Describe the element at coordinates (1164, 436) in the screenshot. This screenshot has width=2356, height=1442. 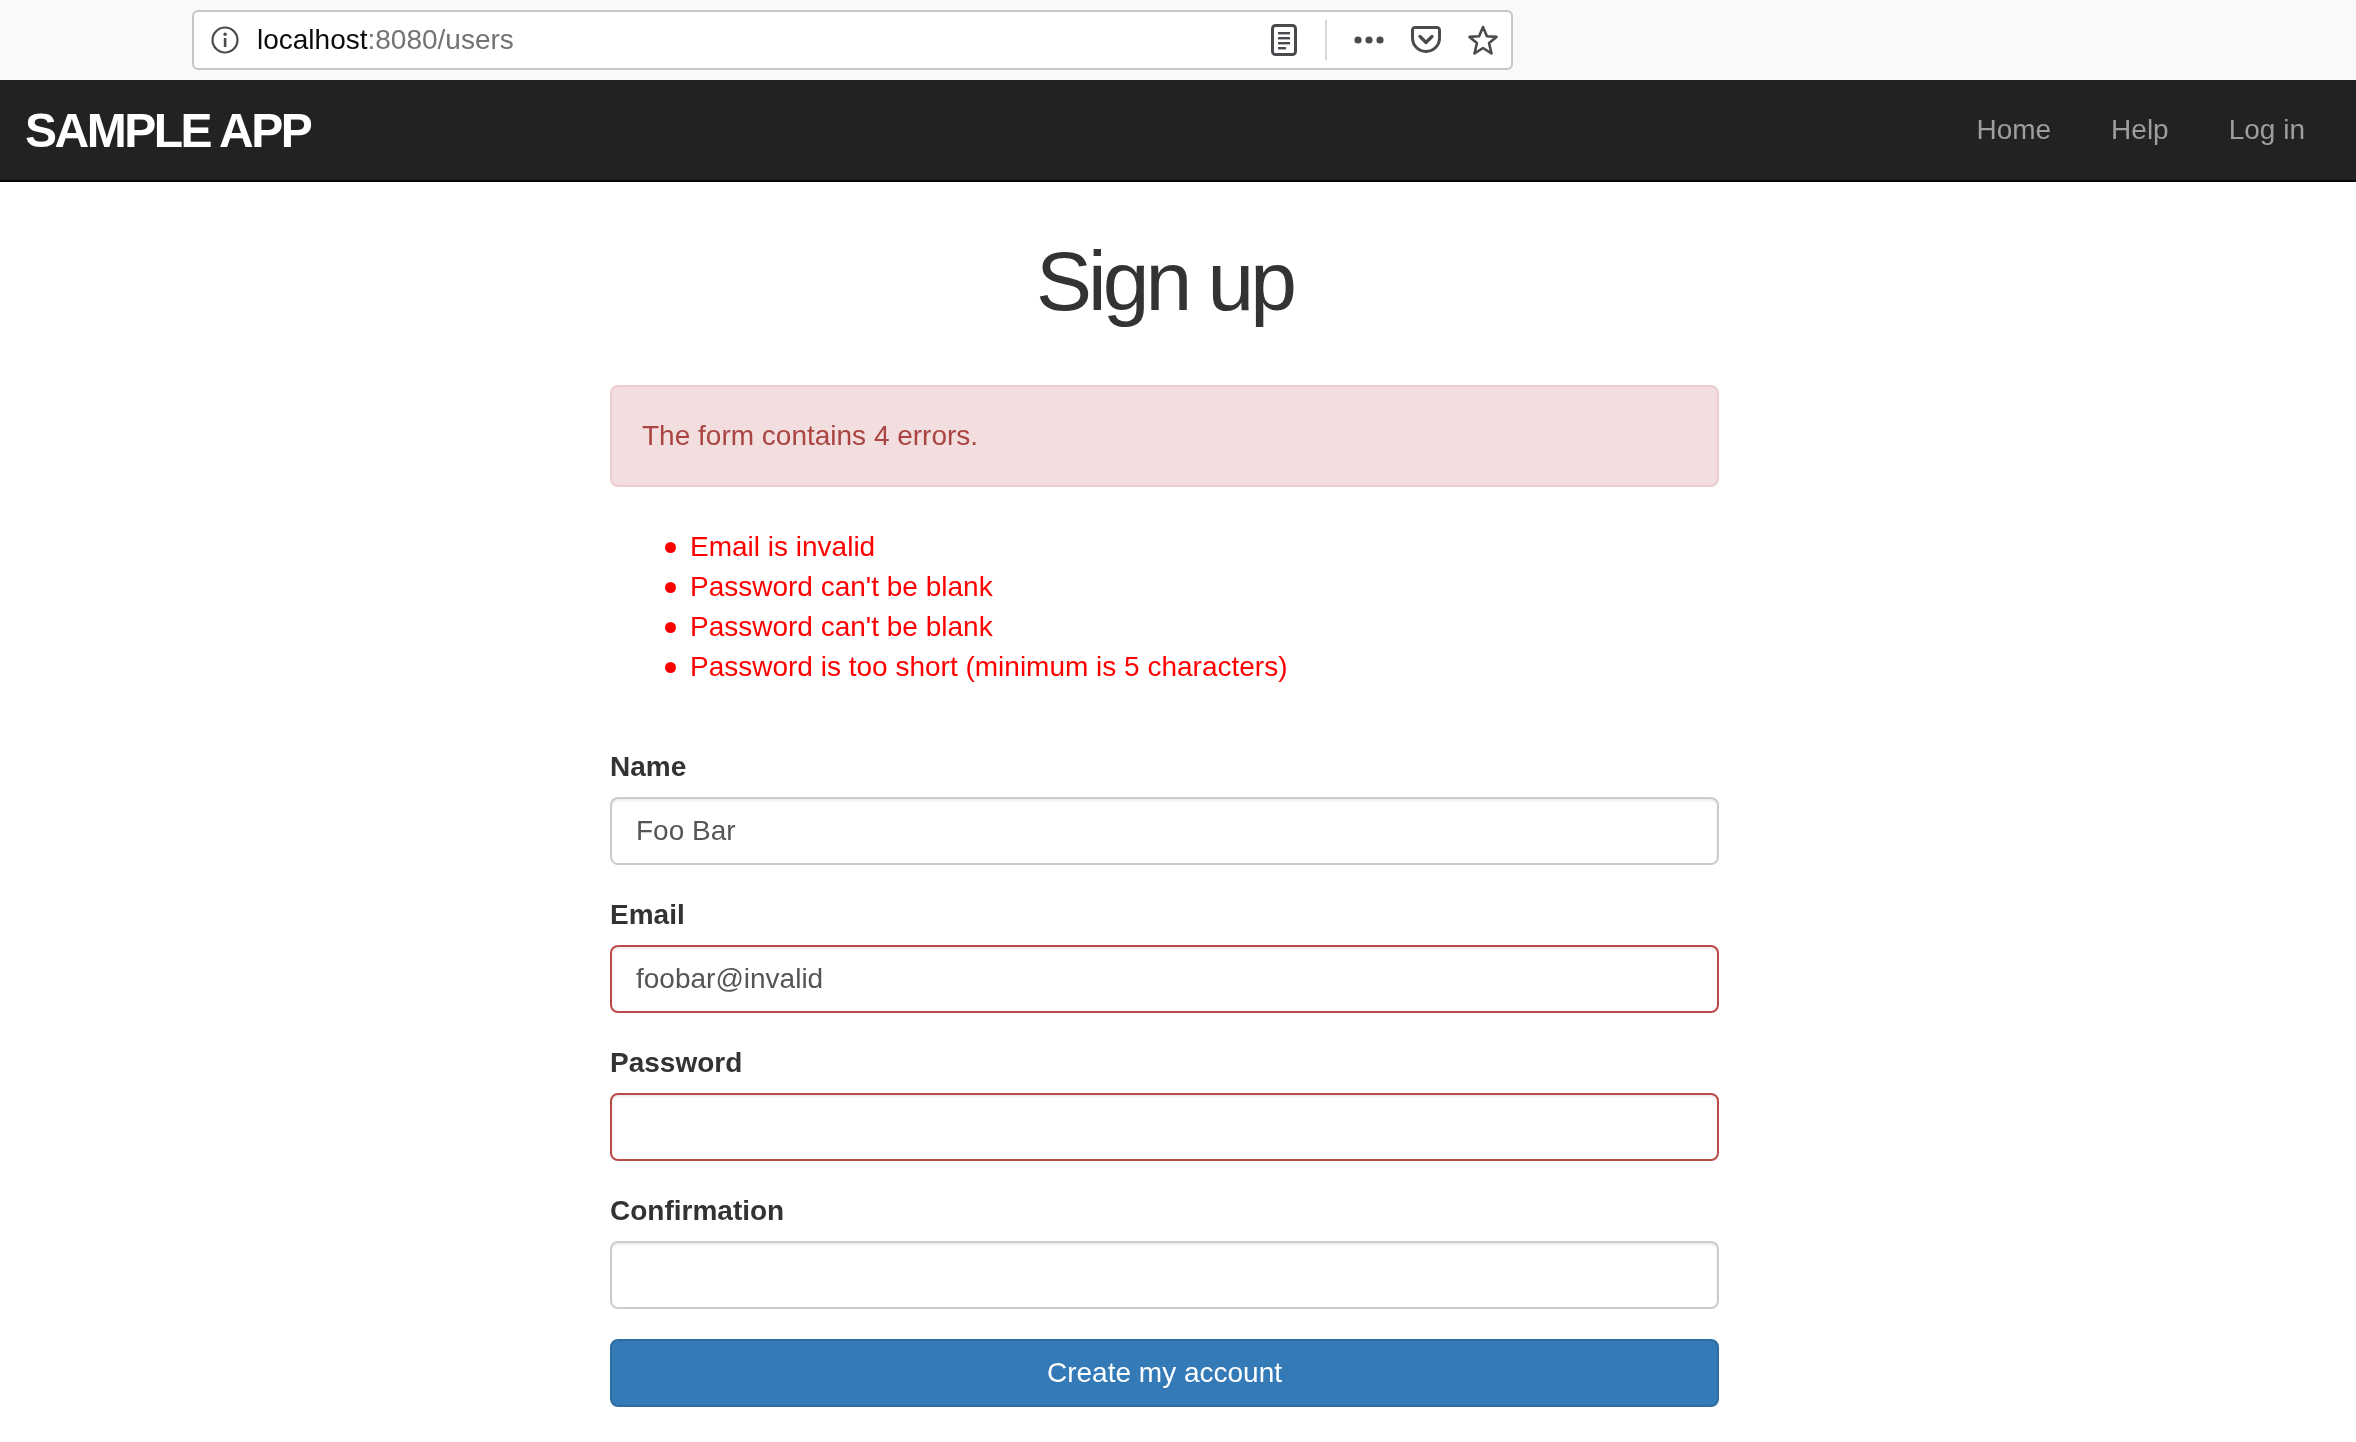
I see `error-alert: The form contains 4 errors.` at that location.